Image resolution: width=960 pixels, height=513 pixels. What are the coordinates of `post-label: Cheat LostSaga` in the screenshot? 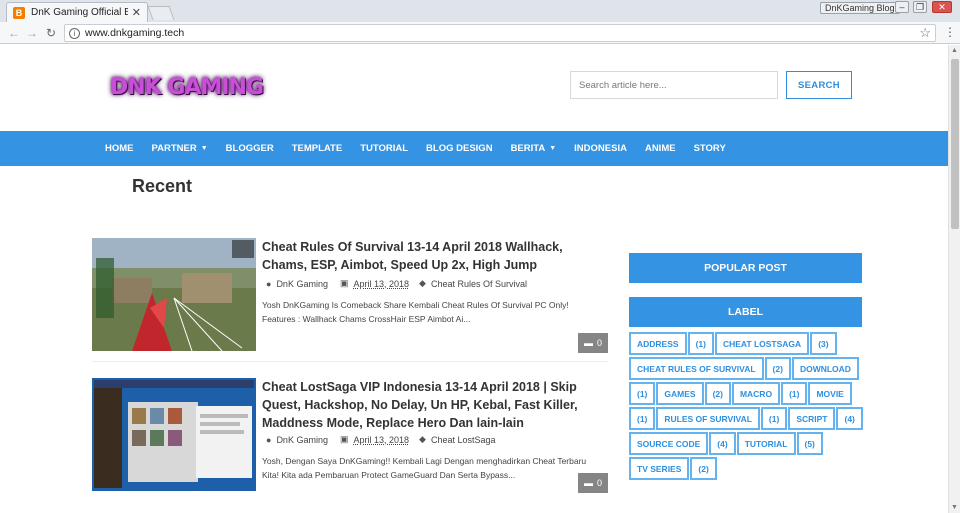 It's located at (463, 440).